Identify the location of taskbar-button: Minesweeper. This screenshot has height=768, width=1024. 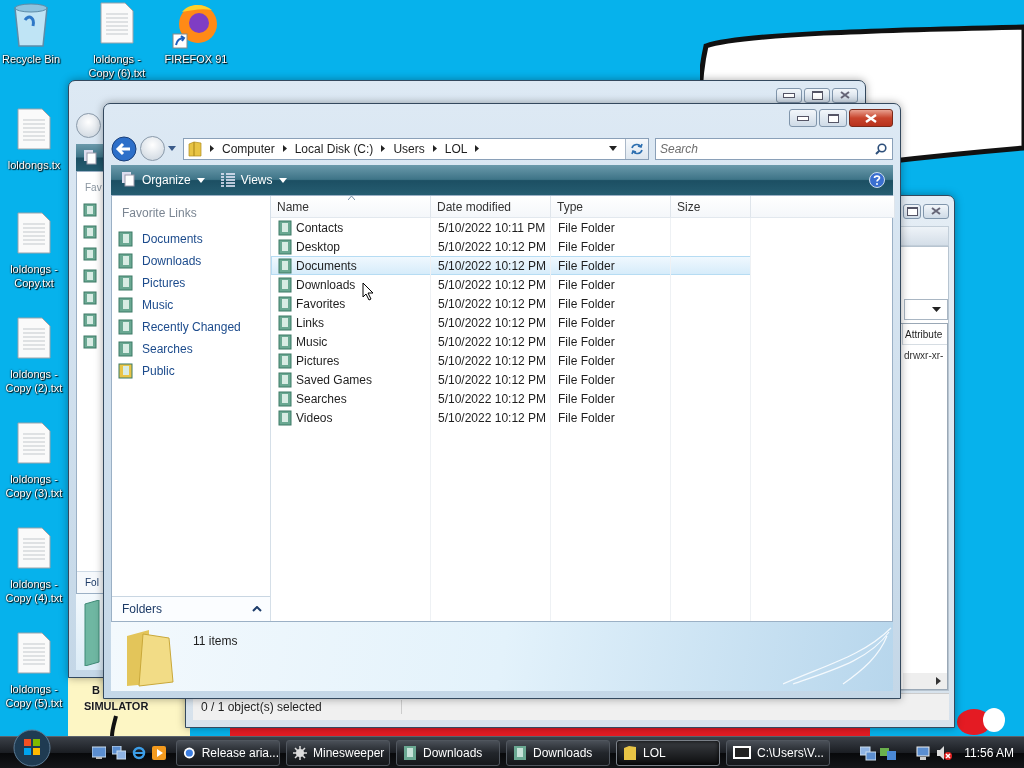
(338, 752).